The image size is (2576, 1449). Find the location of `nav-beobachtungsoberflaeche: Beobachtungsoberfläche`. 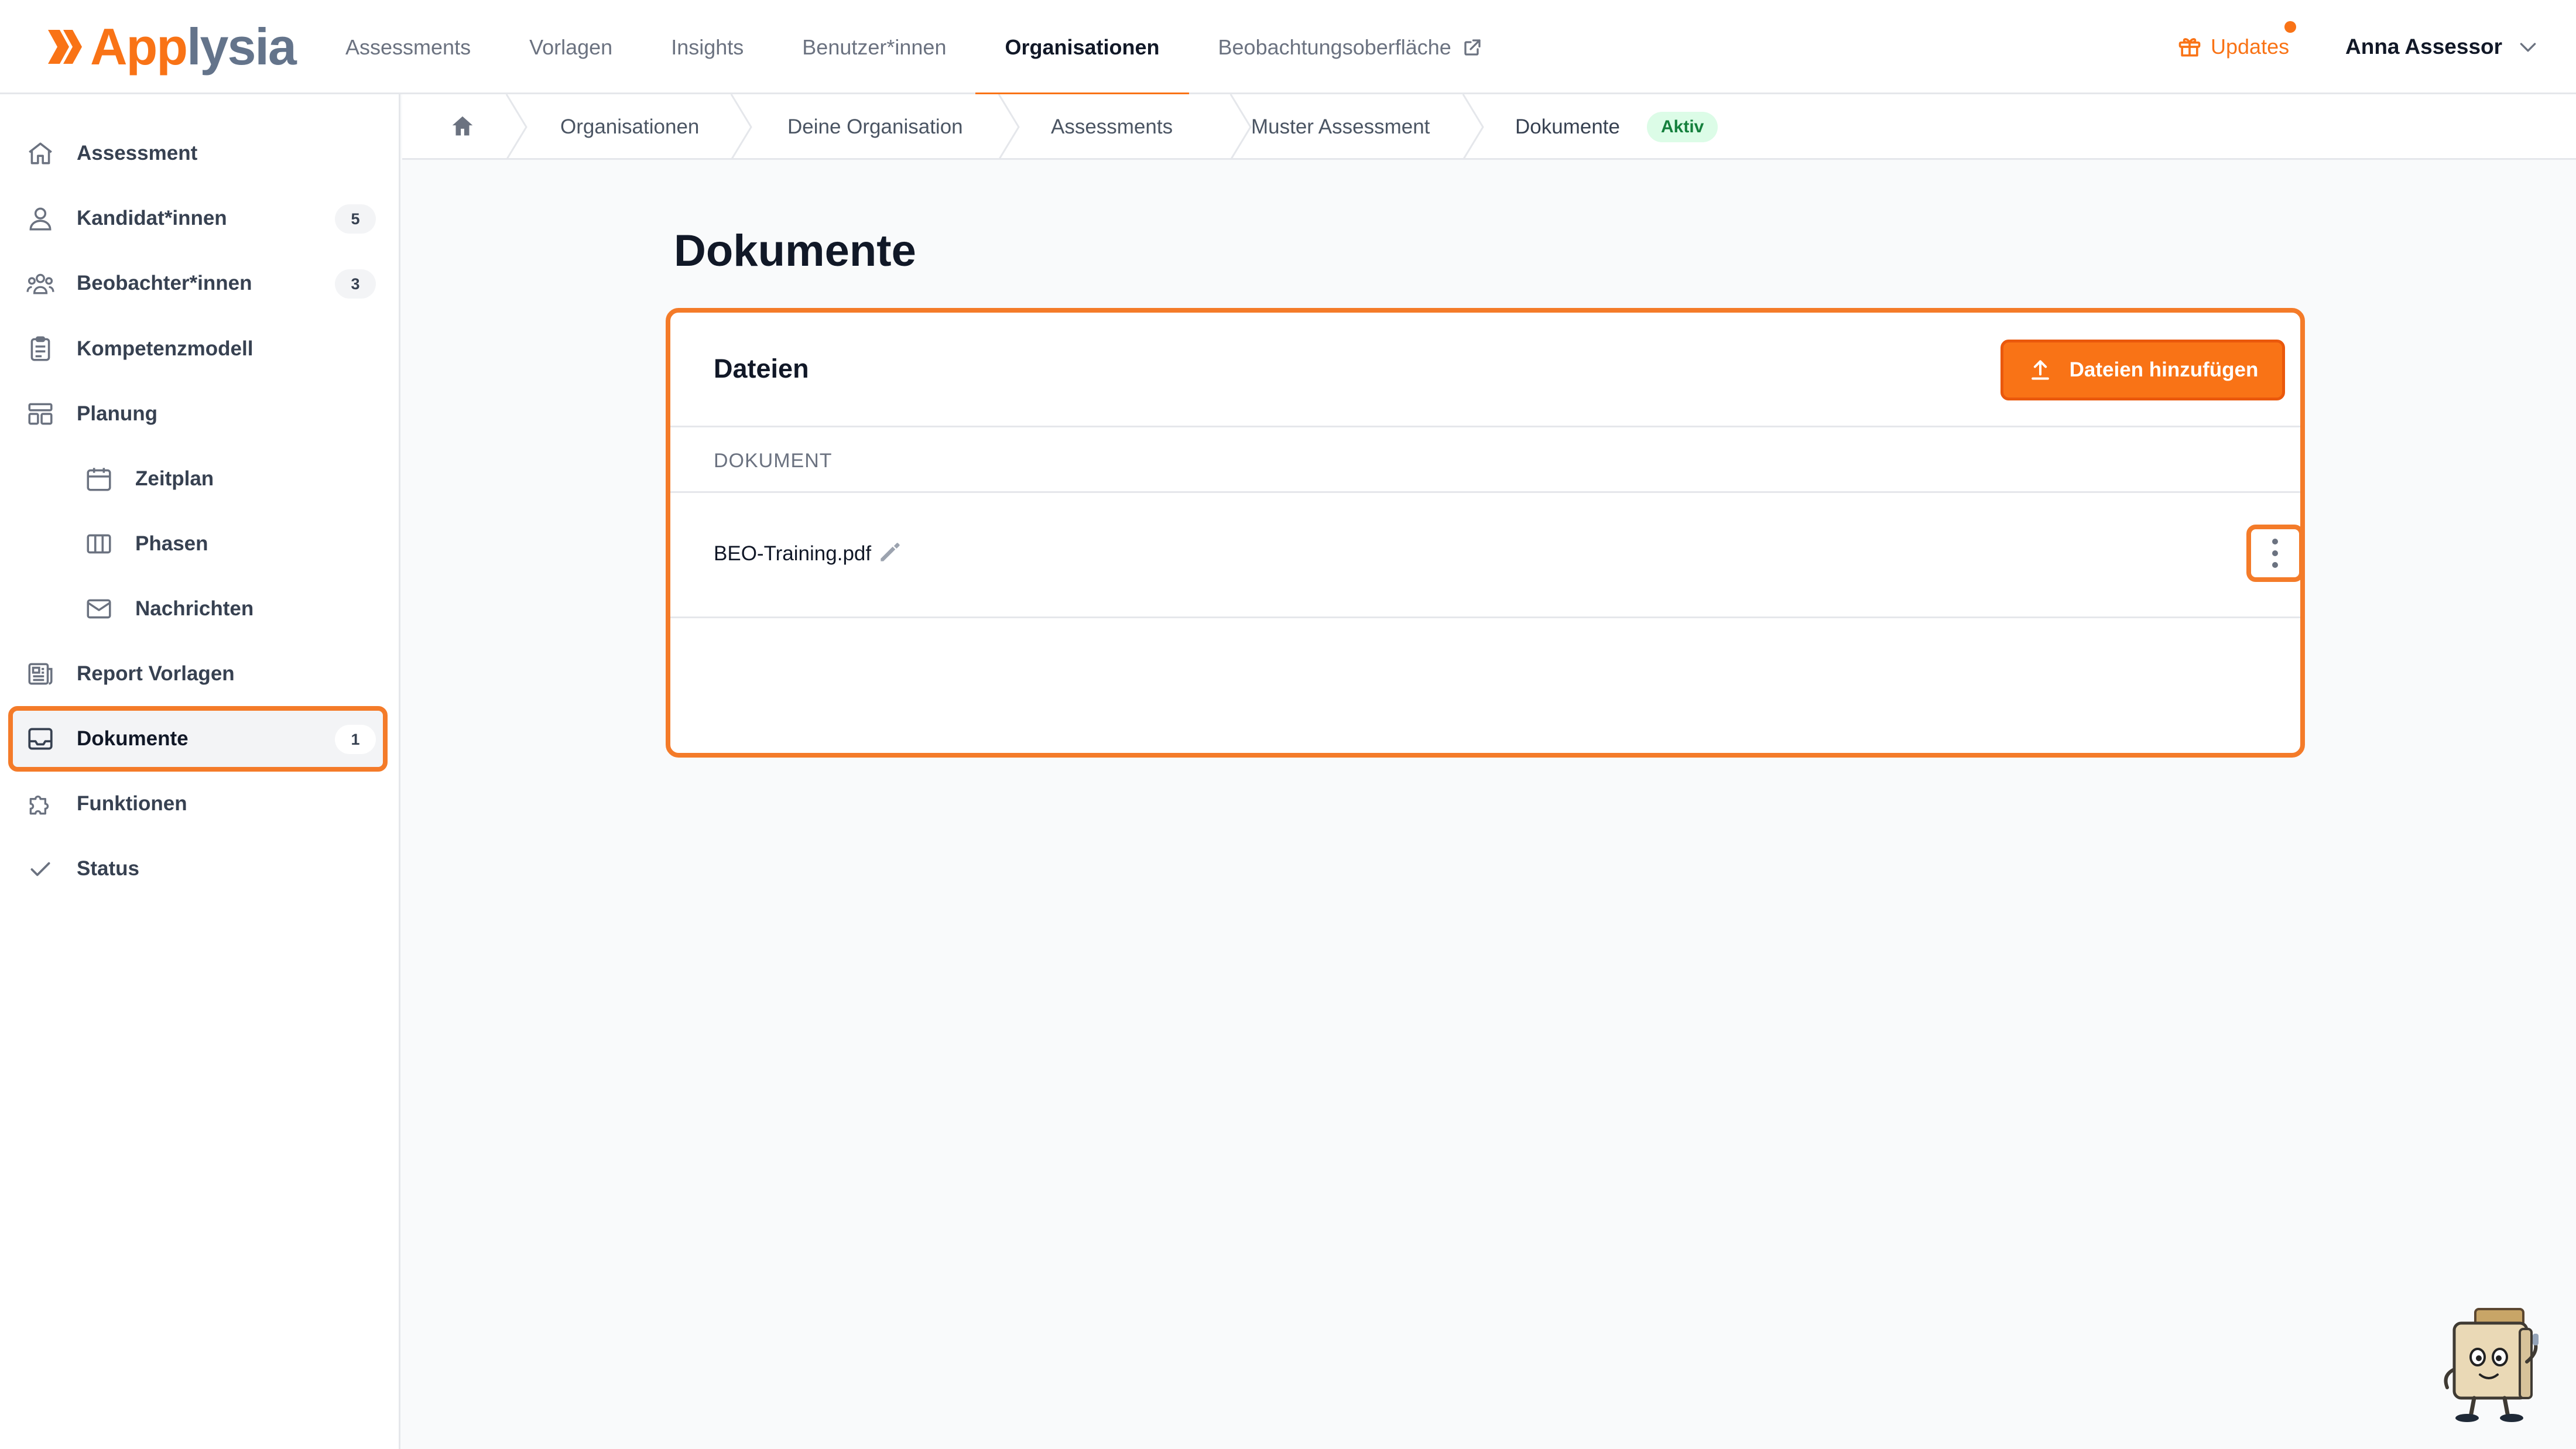

nav-beobachtungsoberflaeche: Beobachtungsoberfläche is located at coordinates (1350, 47).